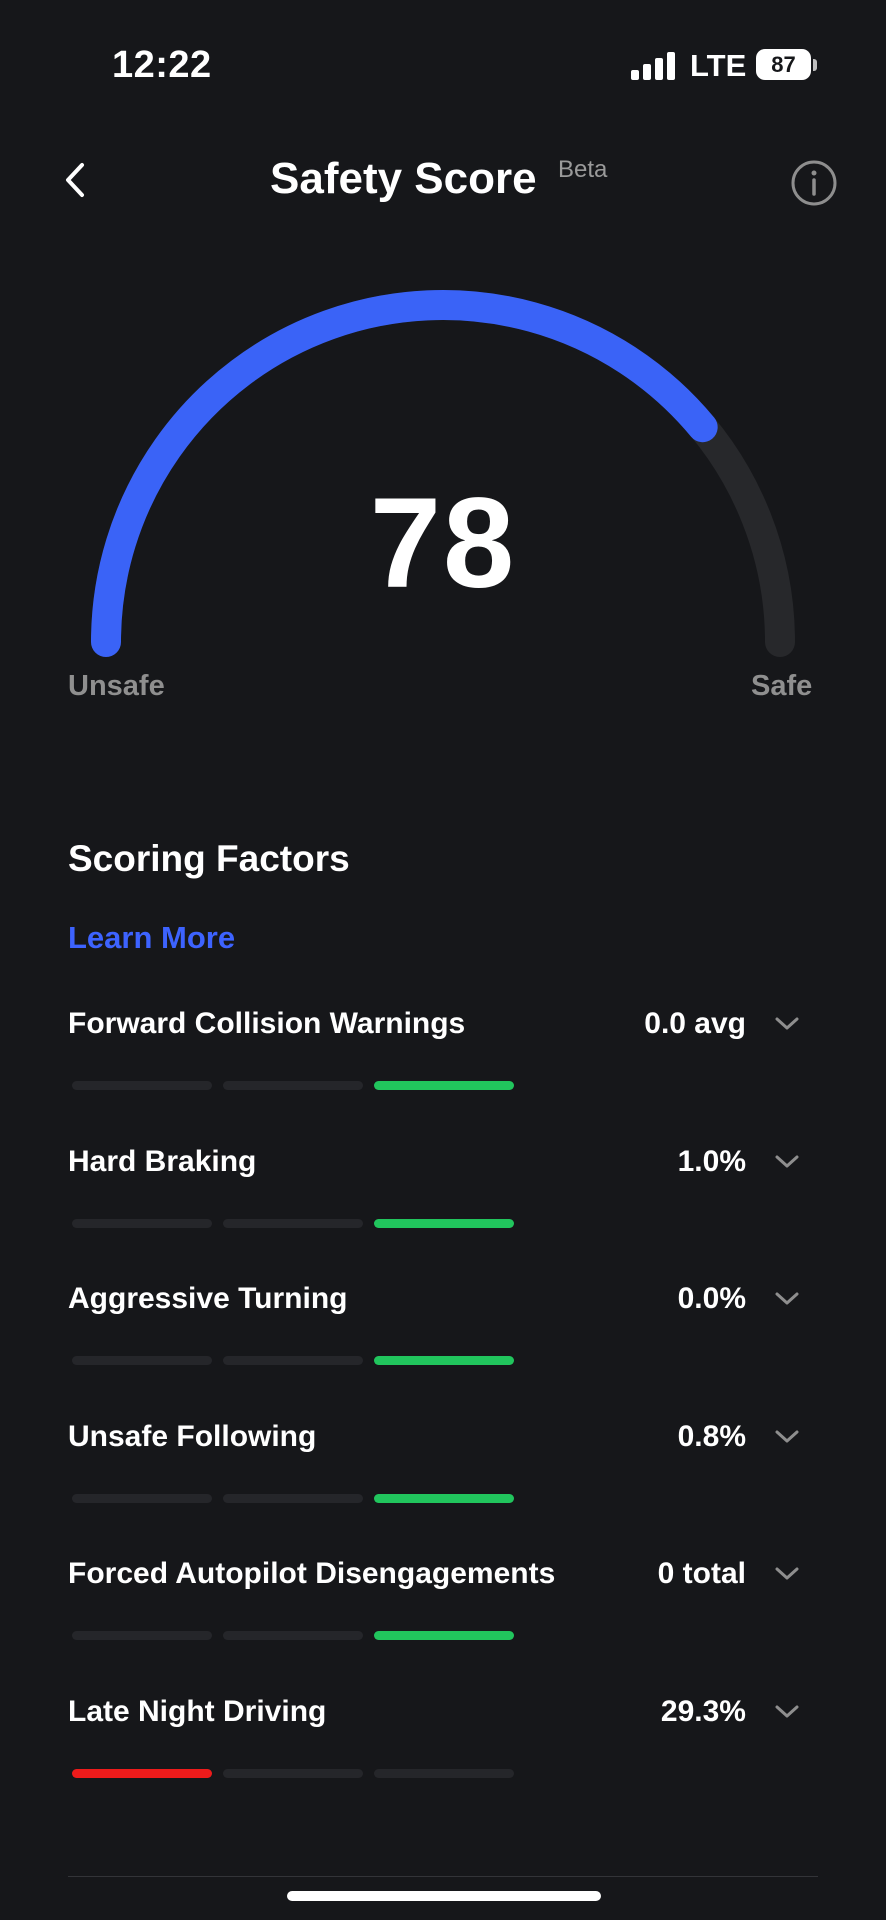  What do you see at coordinates (443, 1752) in the screenshot?
I see `factor-row-late-night-driving: Late Night Driving 29.3%` at bounding box center [443, 1752].